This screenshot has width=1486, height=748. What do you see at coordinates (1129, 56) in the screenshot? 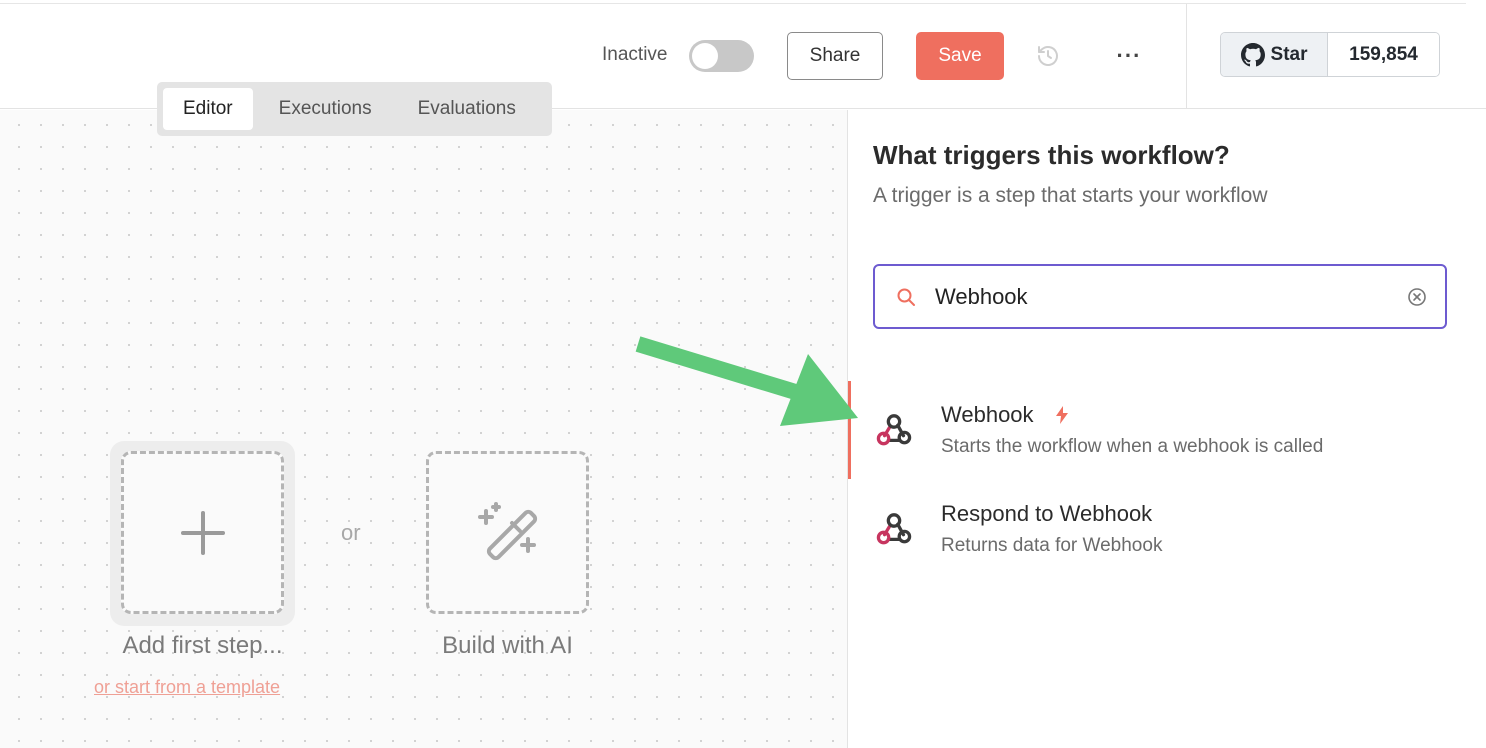
I see `more-options-icon: ···` at bounding box center [1129, 56].